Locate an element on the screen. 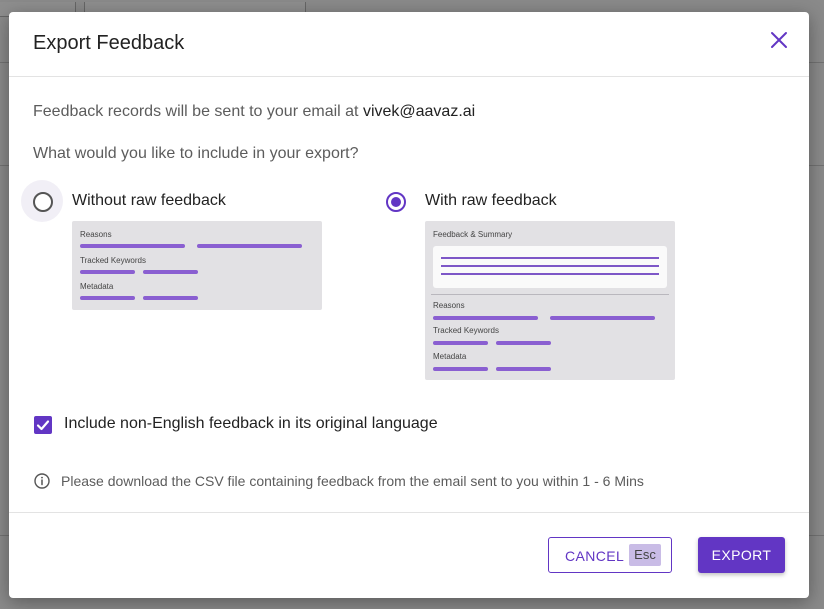  email-address: vivek@aavaz.ai is located at coordinates (419, 111).